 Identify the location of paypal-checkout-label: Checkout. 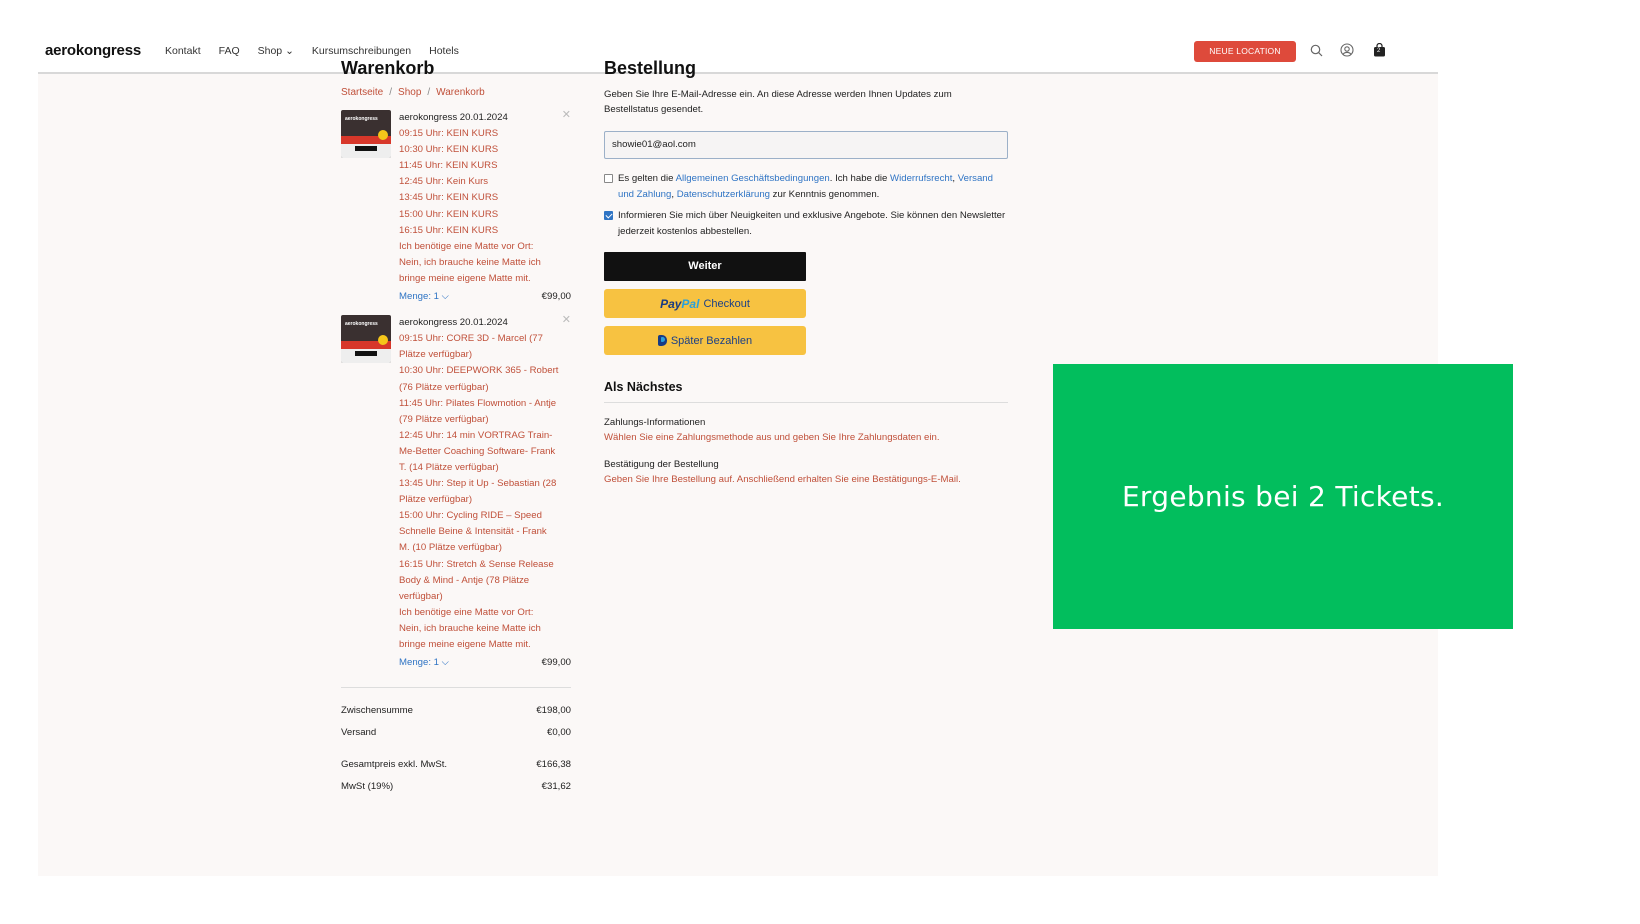
(726, 303).